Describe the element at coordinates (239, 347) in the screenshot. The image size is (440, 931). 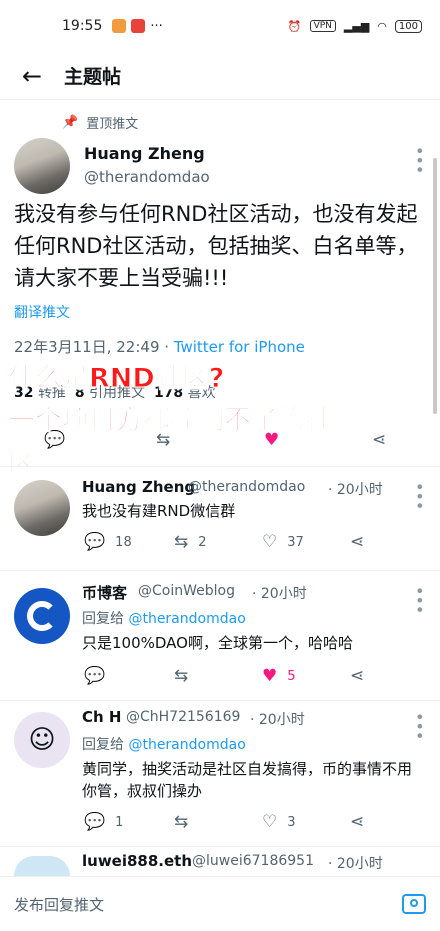
I see `tweet-source: Twitter for iPhone` at that location.